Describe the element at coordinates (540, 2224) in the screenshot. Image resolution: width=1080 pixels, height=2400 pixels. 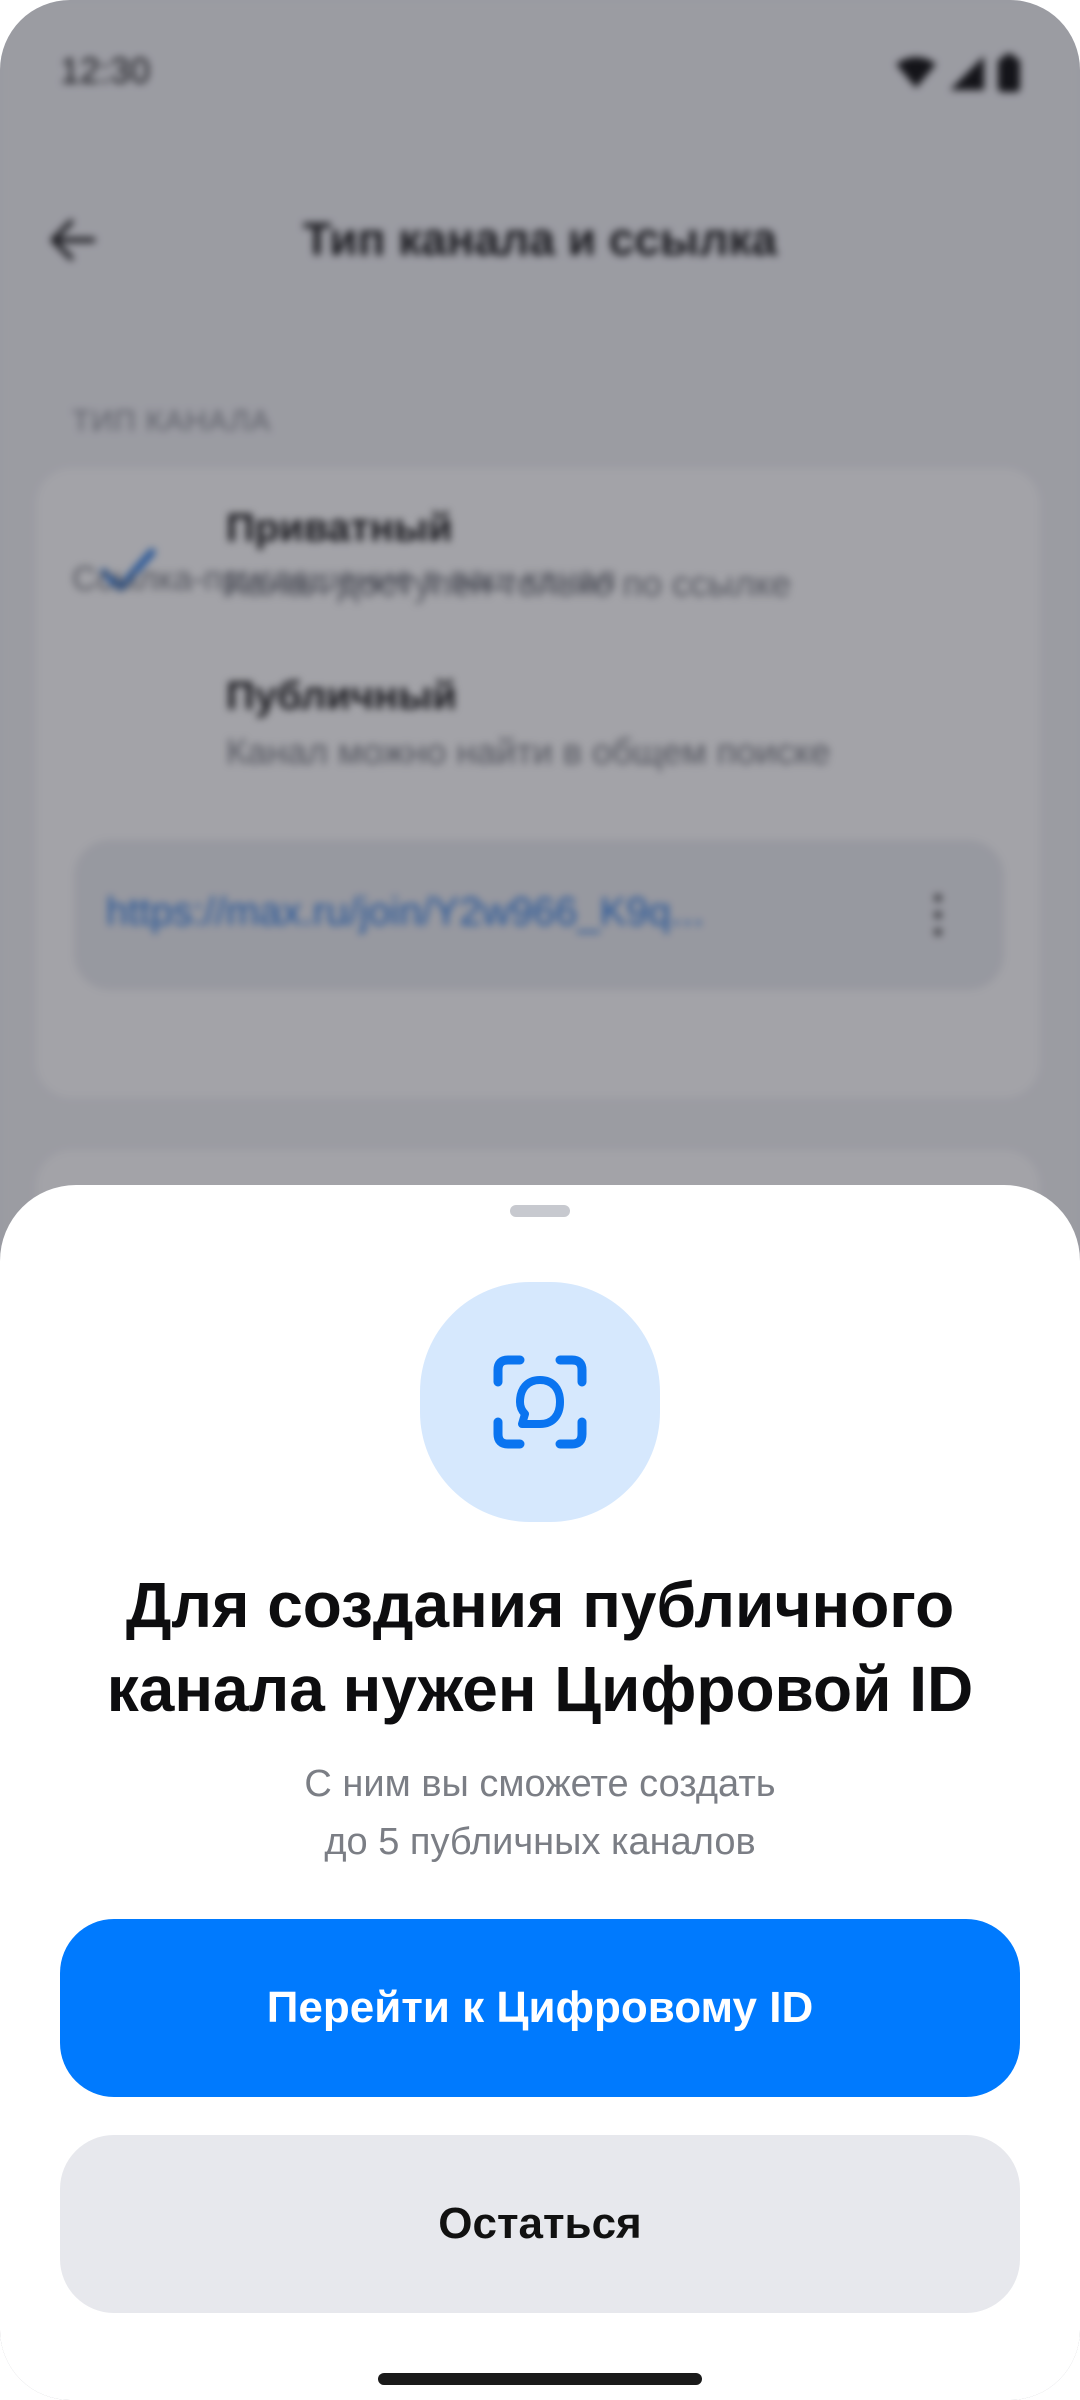
I see `stay-button: Остаться` at that location.